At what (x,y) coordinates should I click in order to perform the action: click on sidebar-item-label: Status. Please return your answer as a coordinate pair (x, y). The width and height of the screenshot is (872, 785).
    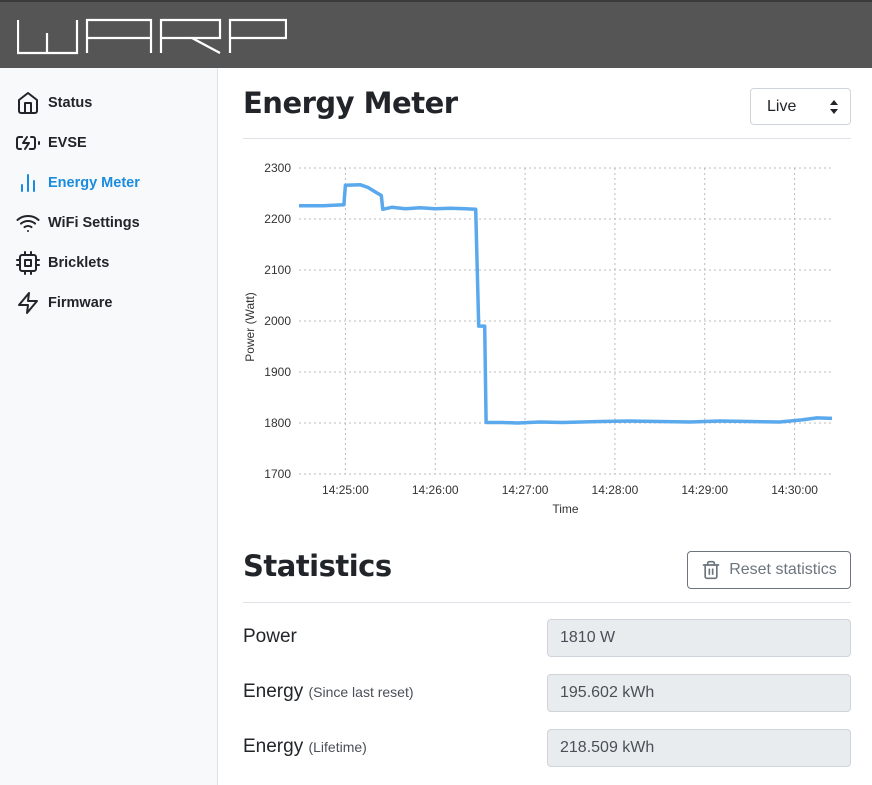
    Looking at the image, I should click on (70, 103).